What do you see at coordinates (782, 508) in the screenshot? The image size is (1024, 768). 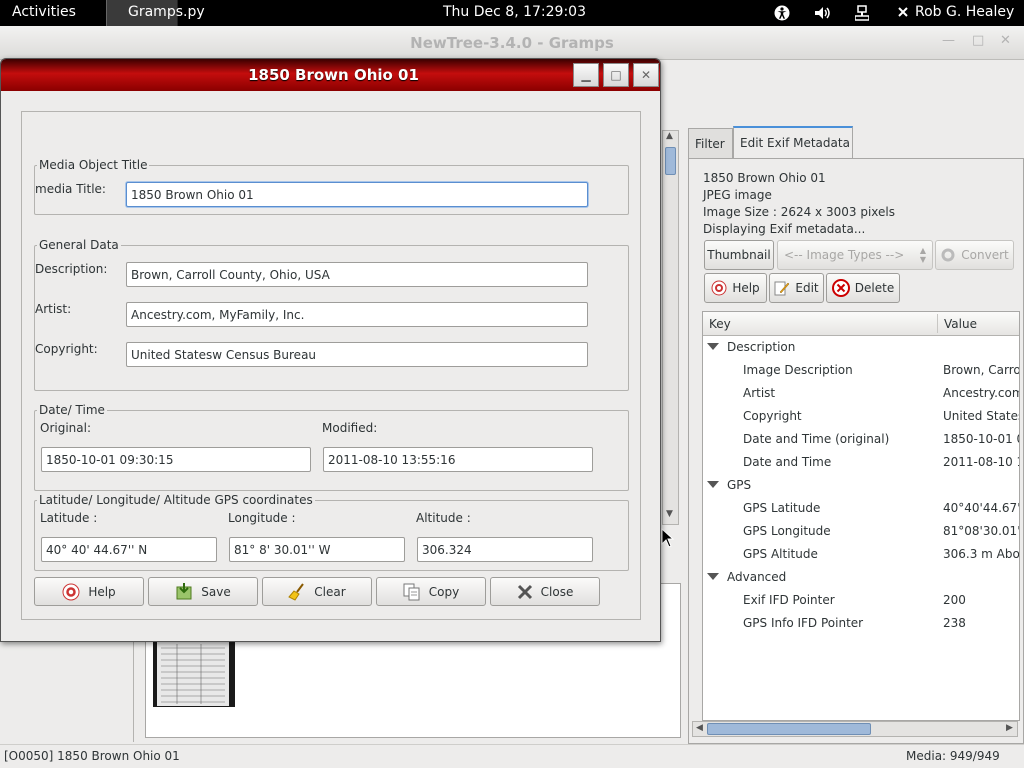 I see `row-key: GPS Latitude` at bounding box center [782, 508].